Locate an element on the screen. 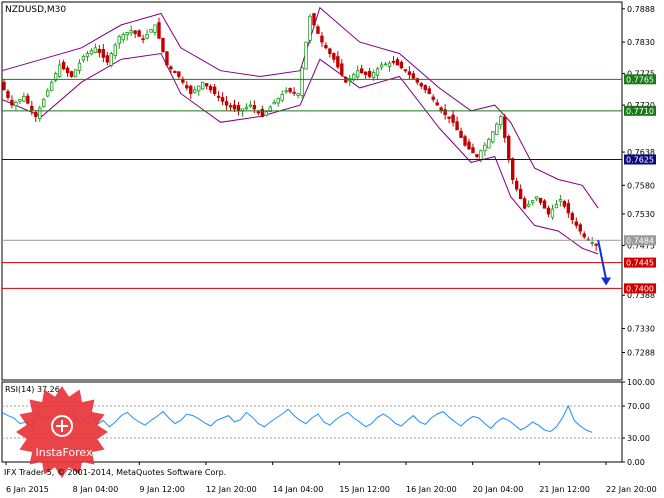 The image size is (664, 498). time-tick-label: 14 Jan 04:00 is located at coordinates (298, 489).